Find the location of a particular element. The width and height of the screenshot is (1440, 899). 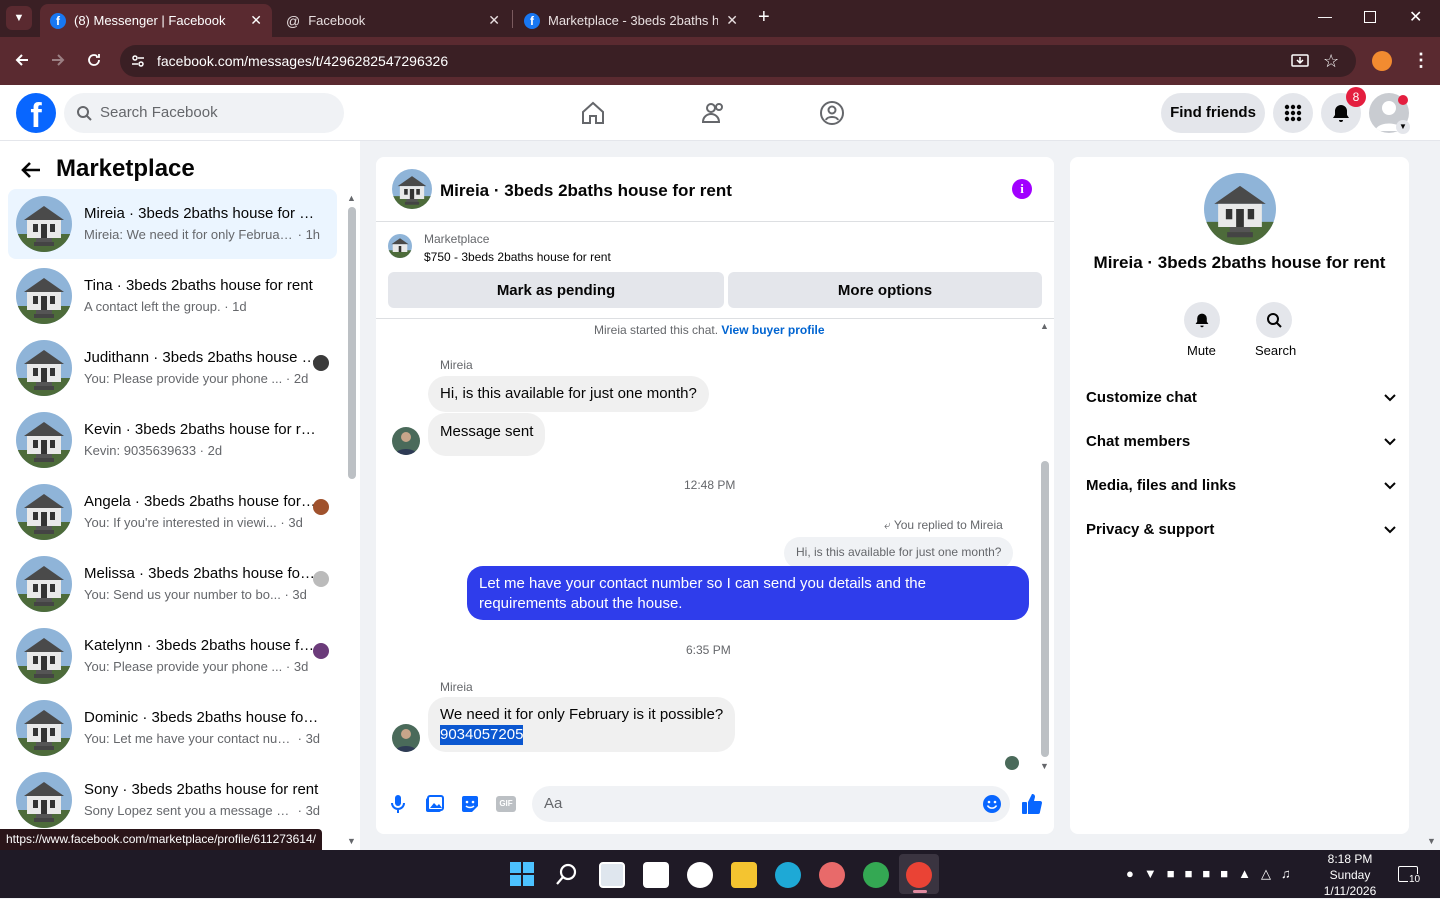

gif-icon: GIF is located at coordinates (506, 804).